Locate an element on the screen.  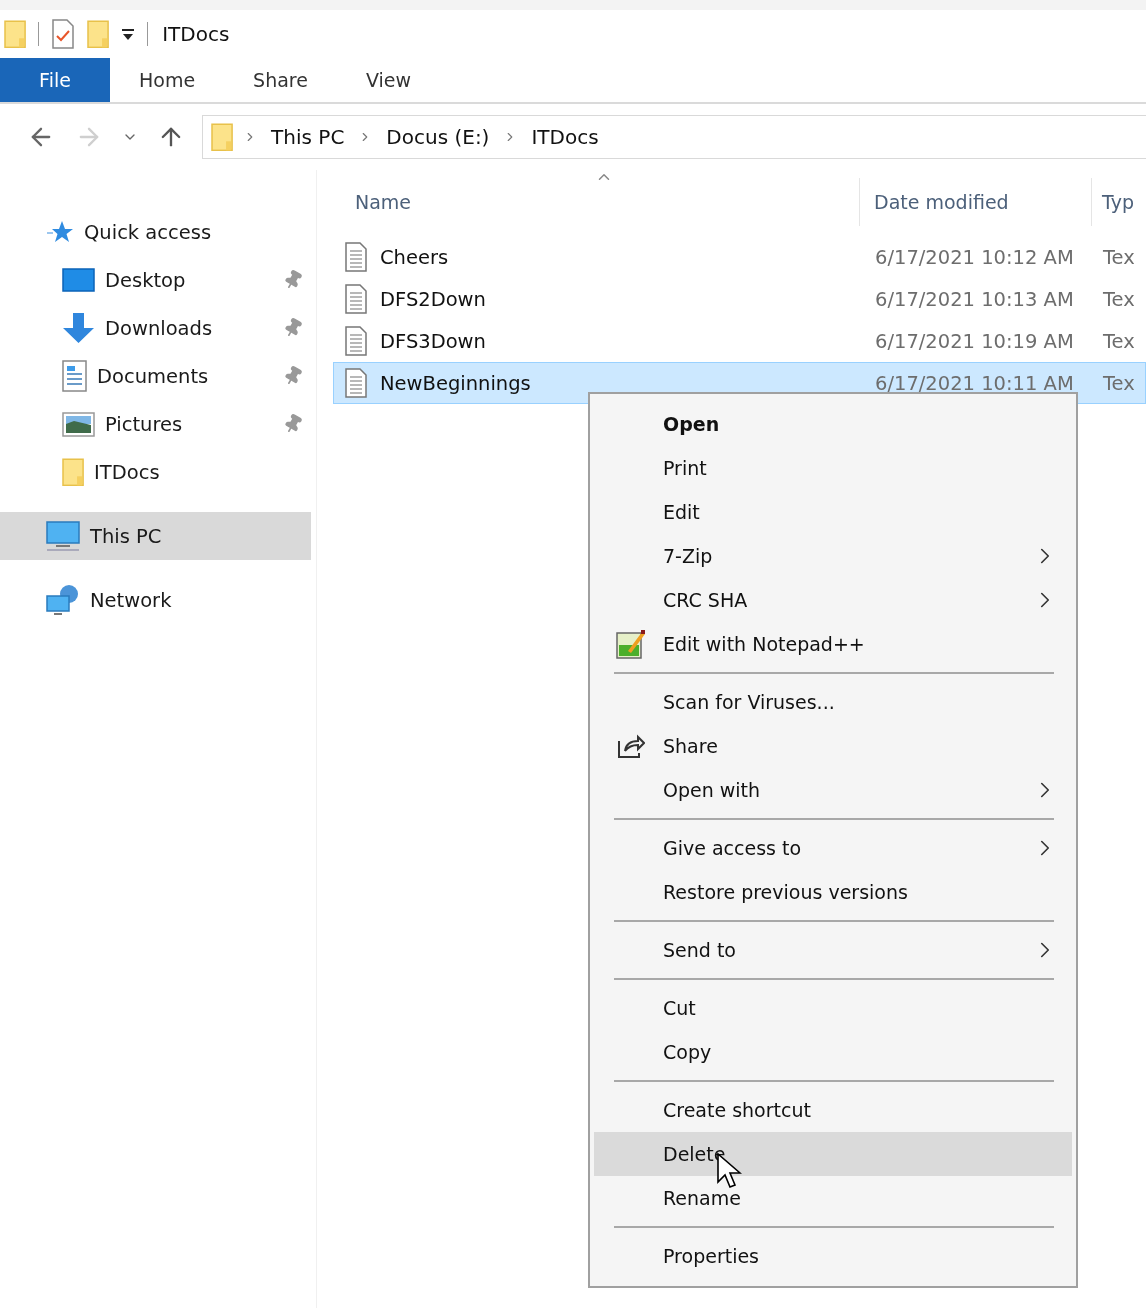
menu-item: Edit with Notepad++ is located at coordinates (833, 644).